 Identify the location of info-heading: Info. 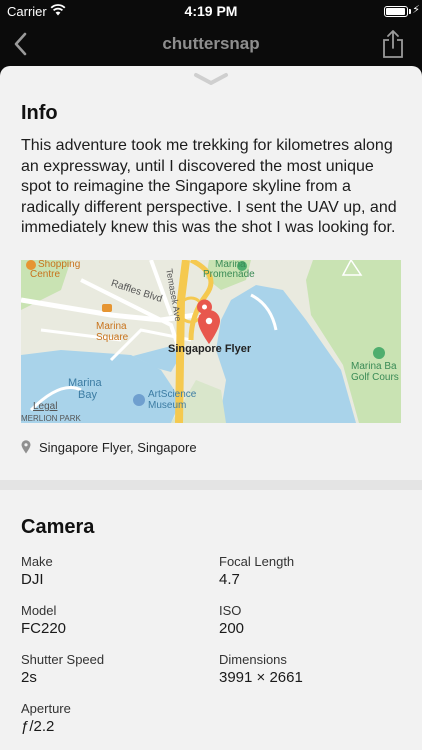
(39, 113).